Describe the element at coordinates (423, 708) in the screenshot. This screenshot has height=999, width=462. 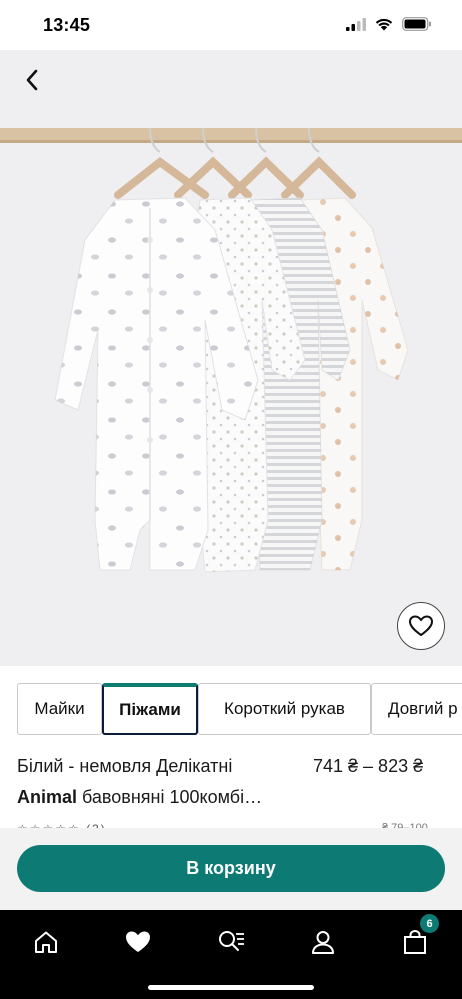
I see `tab-label: Довгий р` at that location.